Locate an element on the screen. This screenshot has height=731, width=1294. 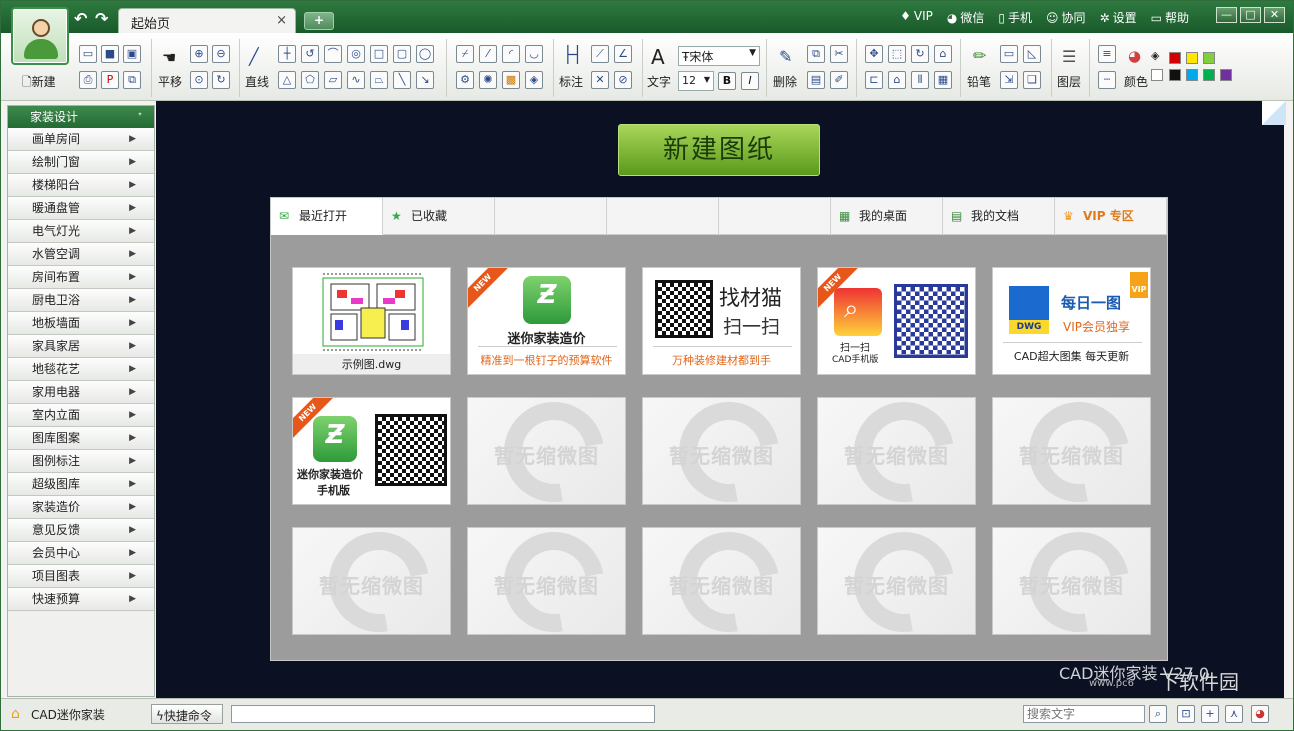
add-tab-button: + is located at coordinates (319, 21).